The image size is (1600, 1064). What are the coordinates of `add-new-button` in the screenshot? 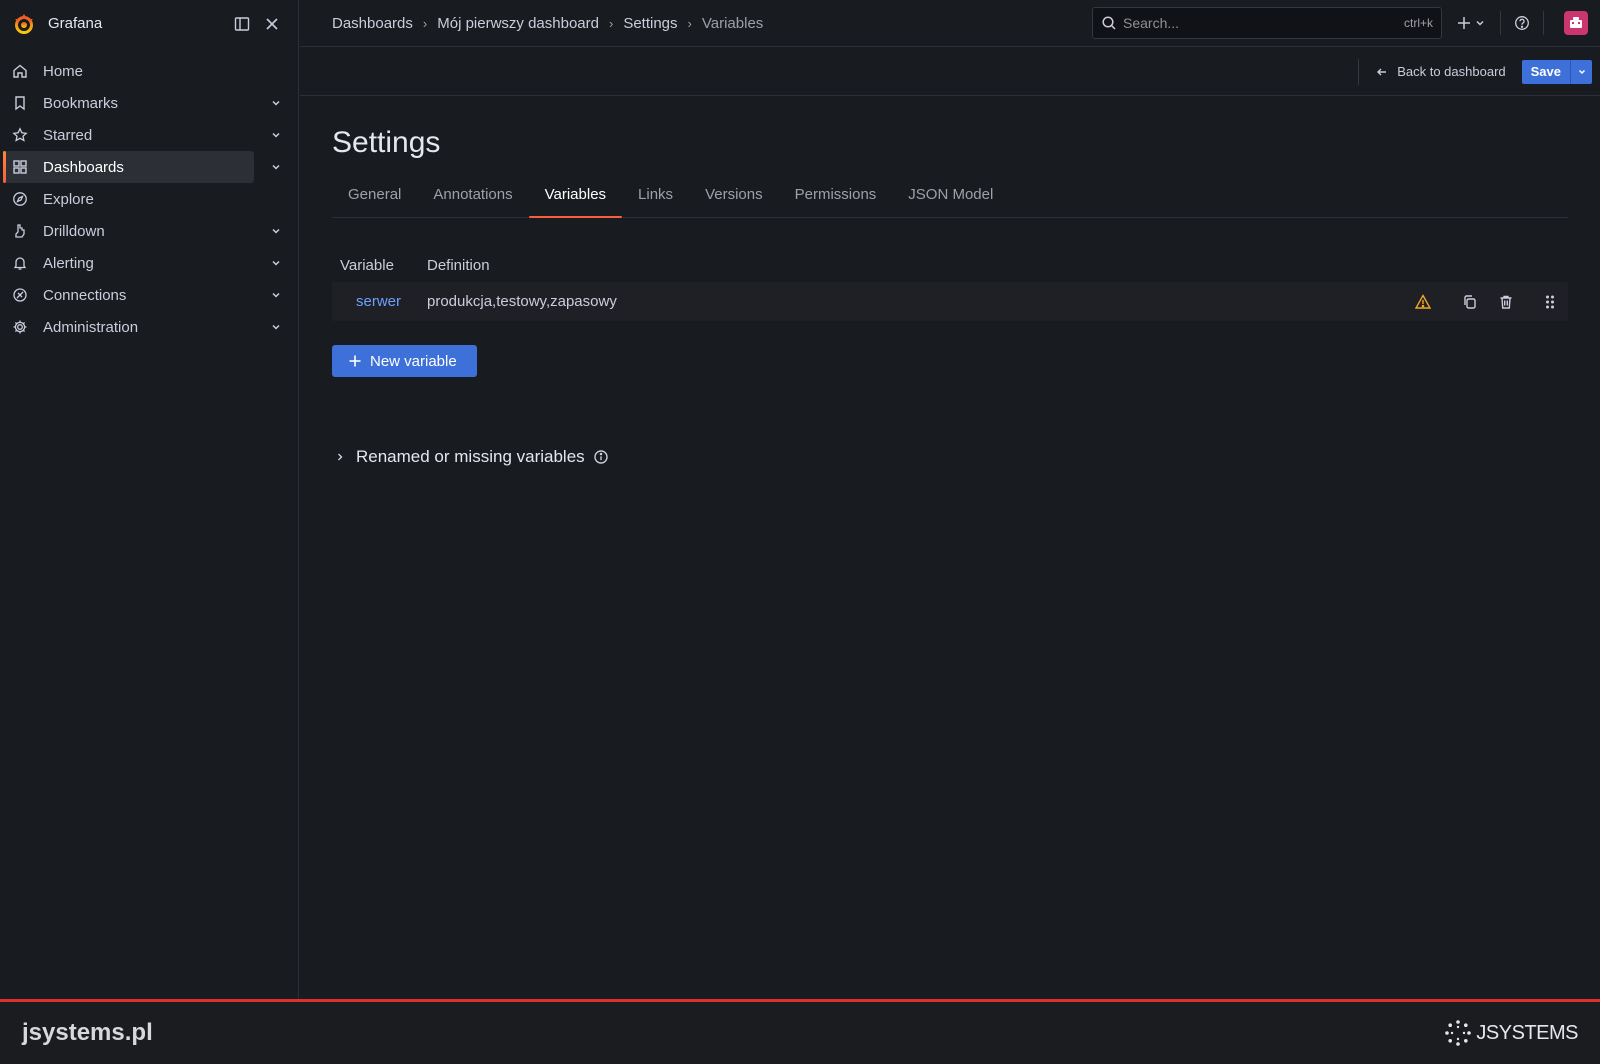 It's located at (1472, 23).